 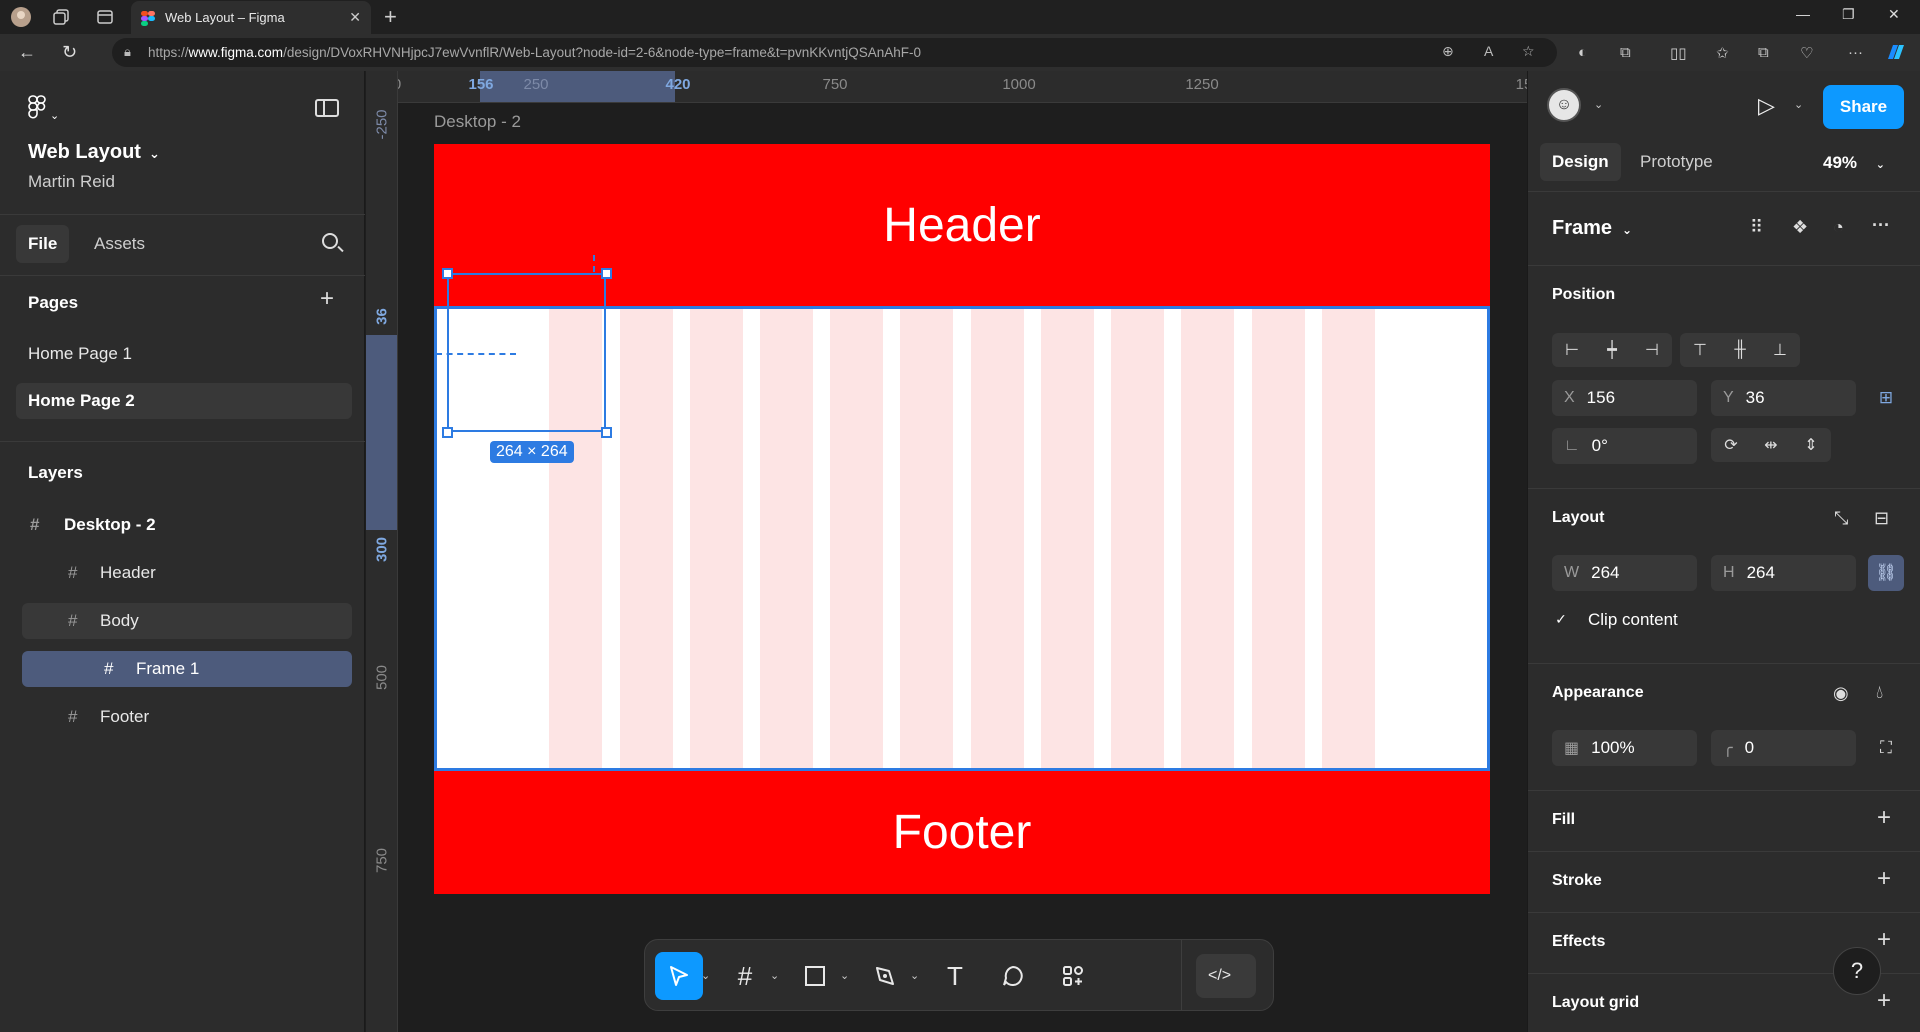 What do you see at coordinates (94, 152) in the screenshot?
I see `file-name: Web Layout ⌄` at bounding box center [94, 152].